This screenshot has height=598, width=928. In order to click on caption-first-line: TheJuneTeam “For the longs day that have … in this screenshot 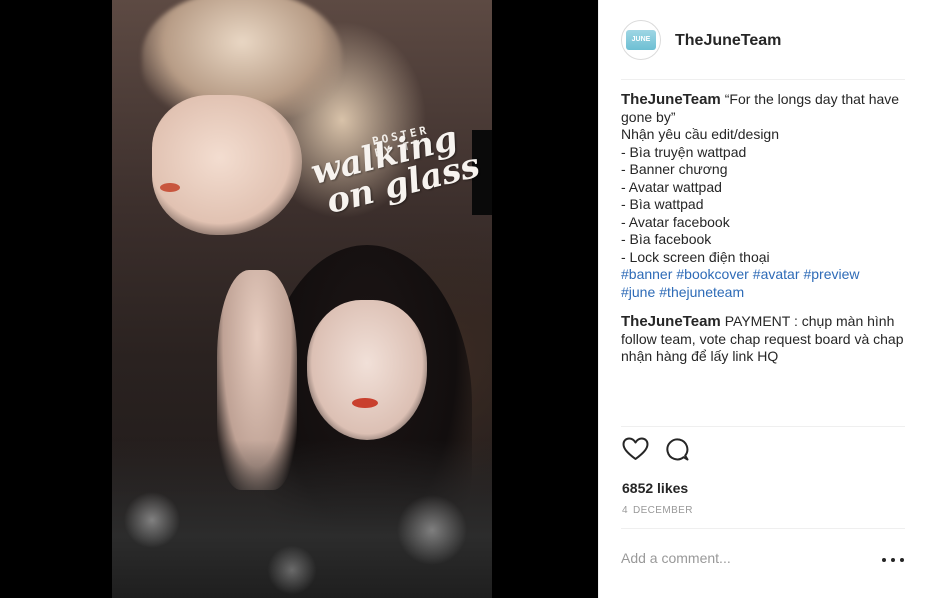, I will do `click(763, 108)`.